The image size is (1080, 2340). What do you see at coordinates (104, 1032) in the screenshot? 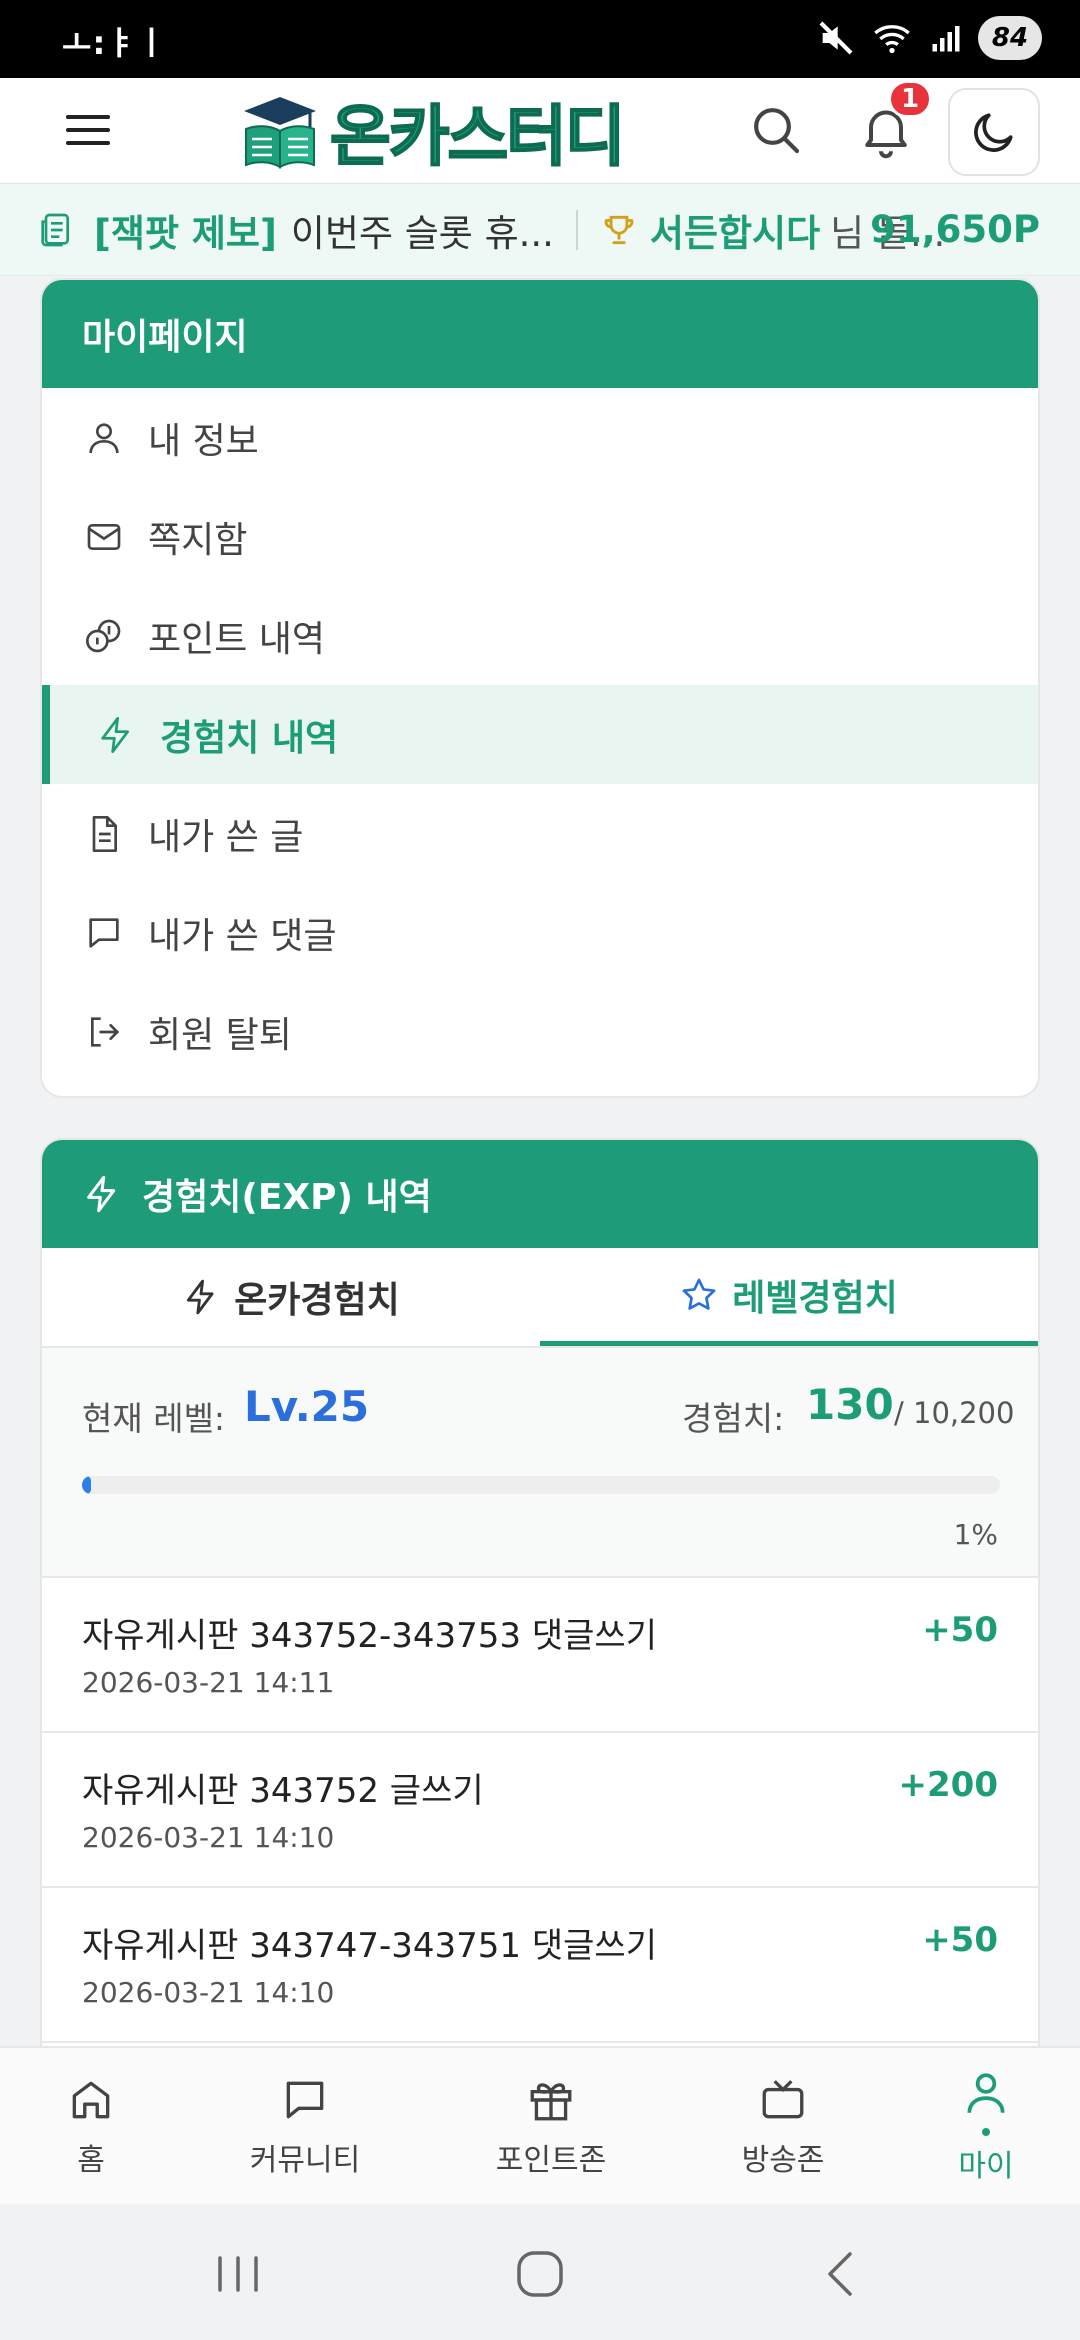
I see `logout-icon` at bounding box center [104, 1032].